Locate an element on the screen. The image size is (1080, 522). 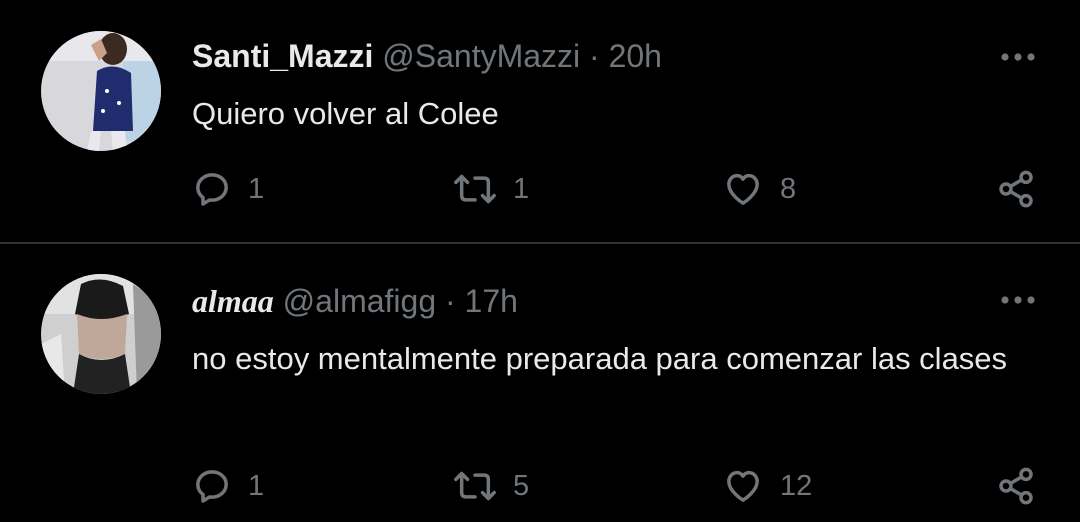
tweet-header: almaa @almafigg · 17h is located at coordinates (355, 301).